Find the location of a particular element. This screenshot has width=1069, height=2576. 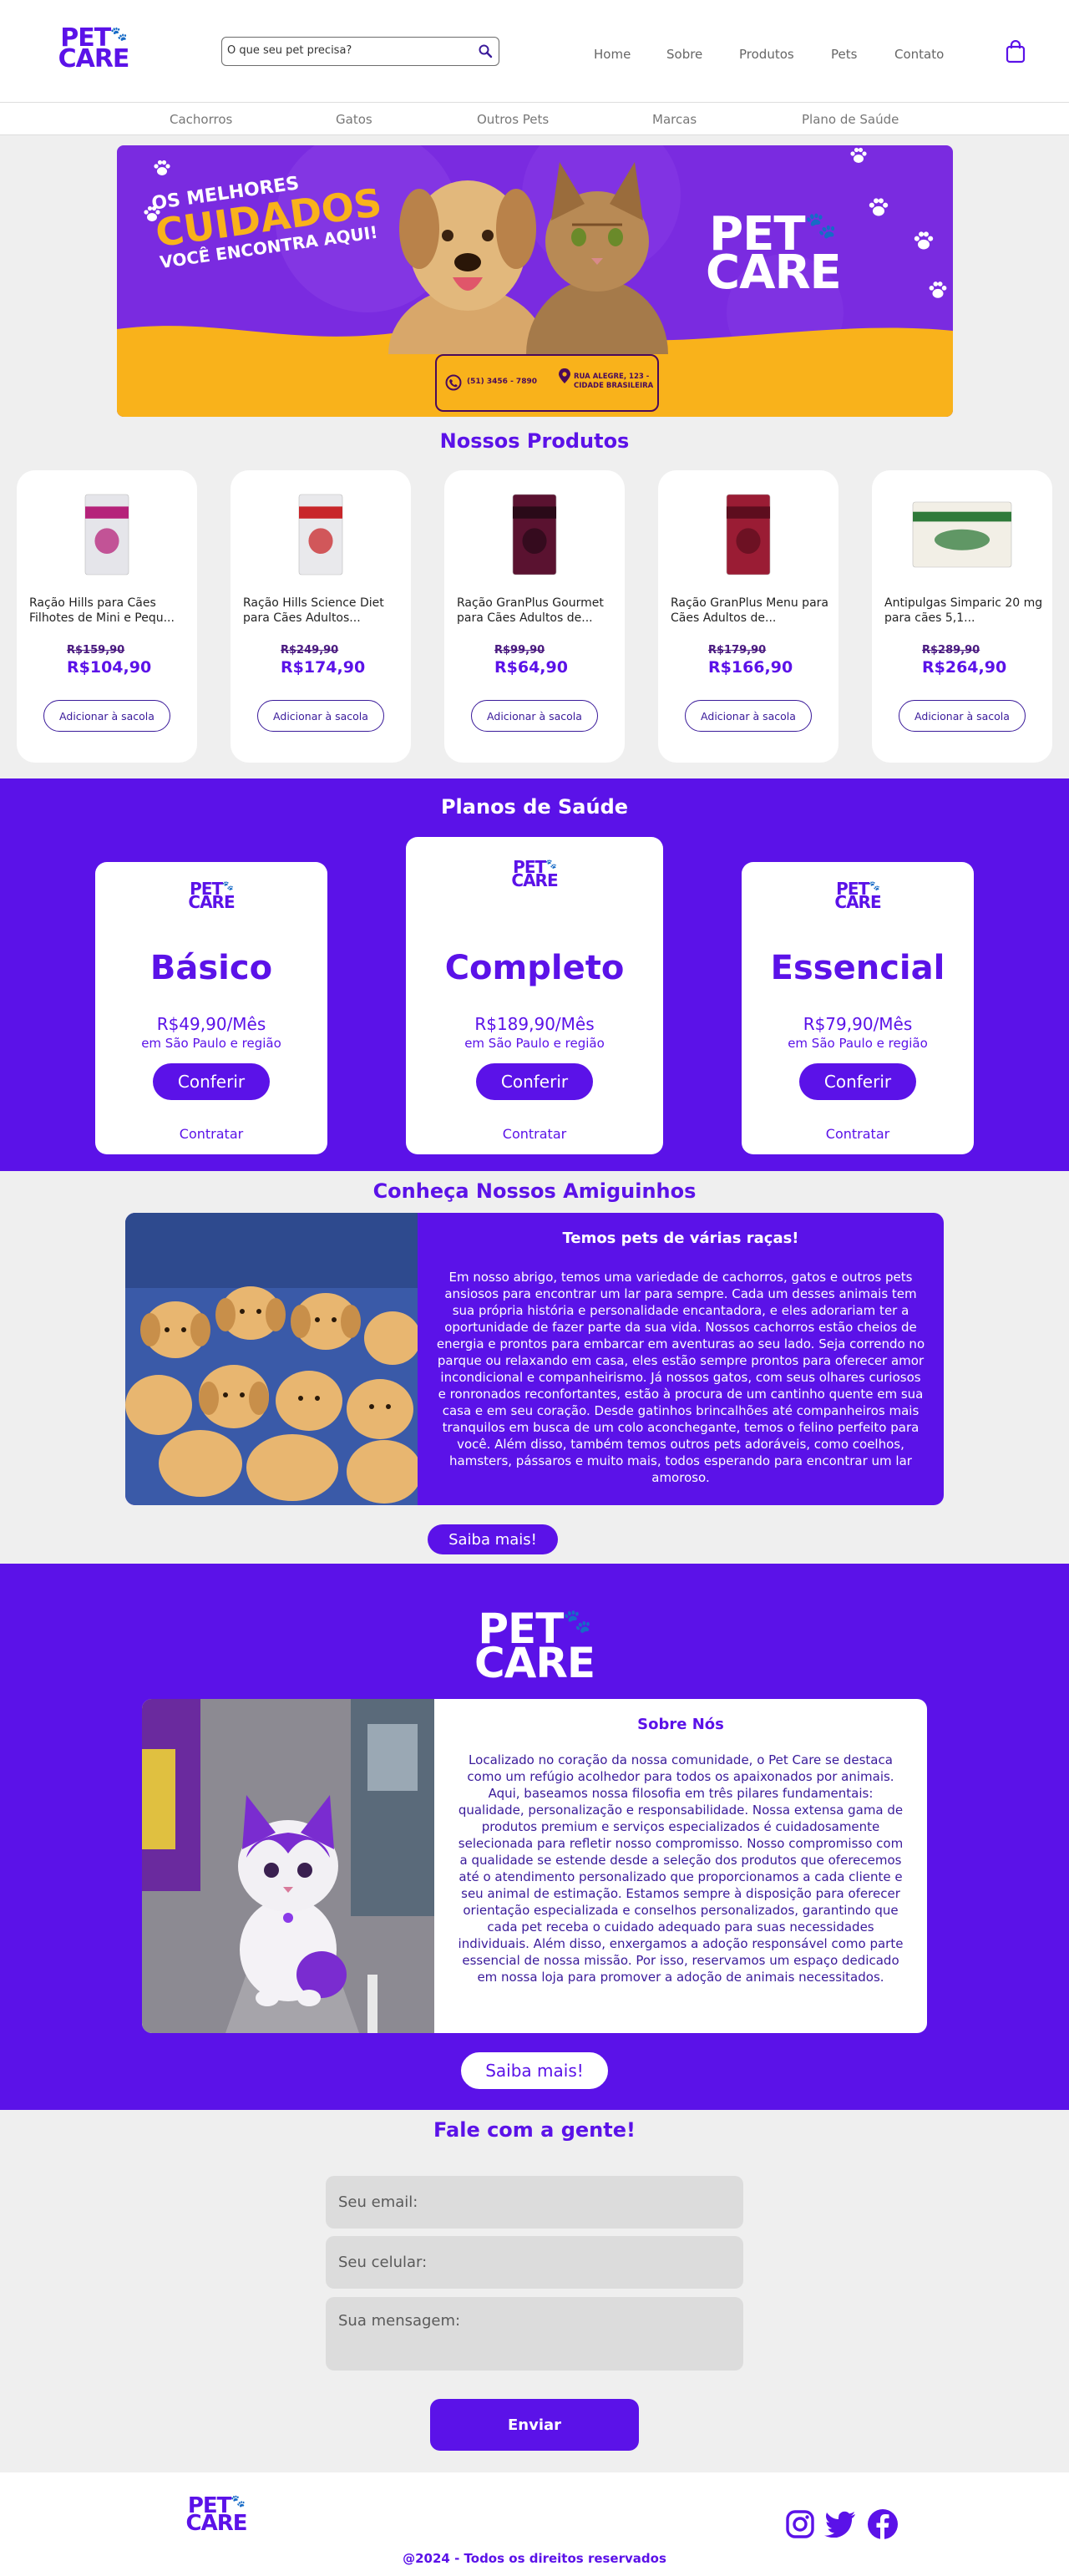

search-input is located at coordinates (348, 50).